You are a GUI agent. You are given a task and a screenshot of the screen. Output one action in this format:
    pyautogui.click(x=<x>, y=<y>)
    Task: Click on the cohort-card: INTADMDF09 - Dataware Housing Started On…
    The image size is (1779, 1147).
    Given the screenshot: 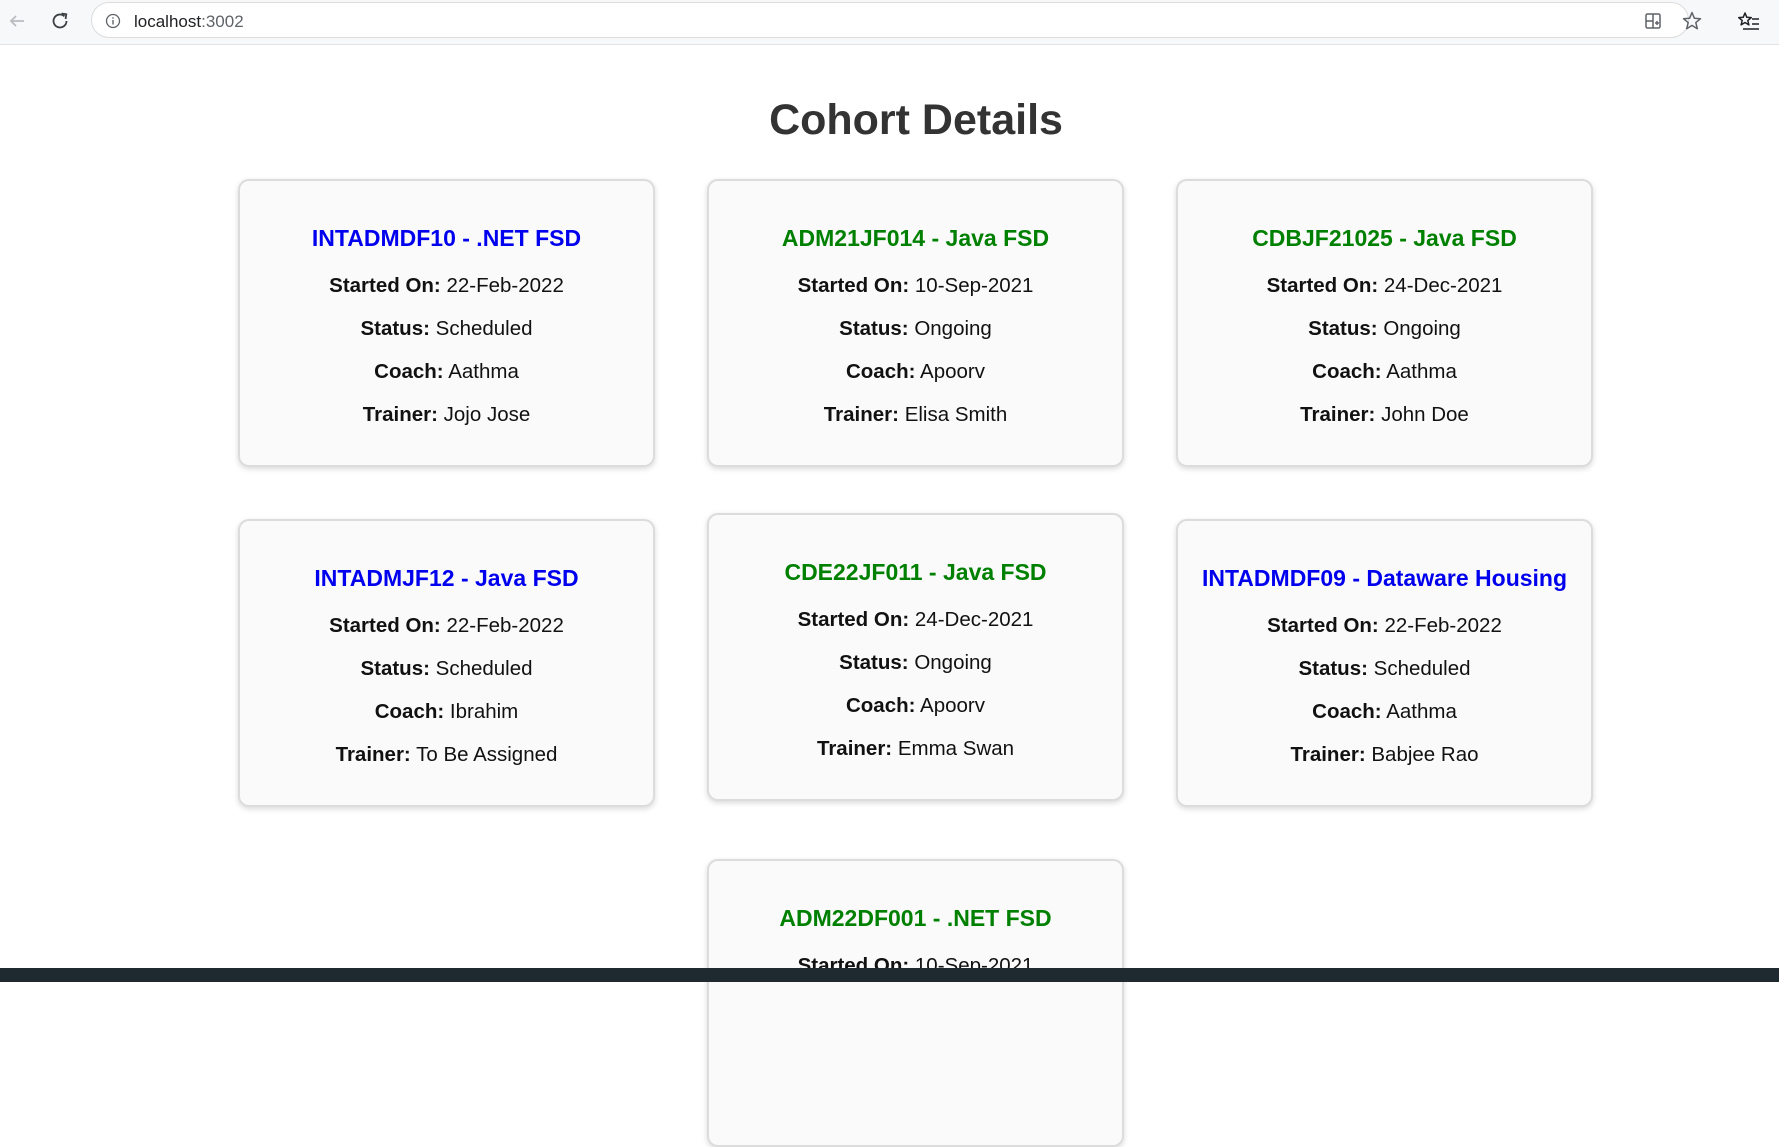 What is the action you would take?
    pyautogui.click(x=1384, y=663)
    